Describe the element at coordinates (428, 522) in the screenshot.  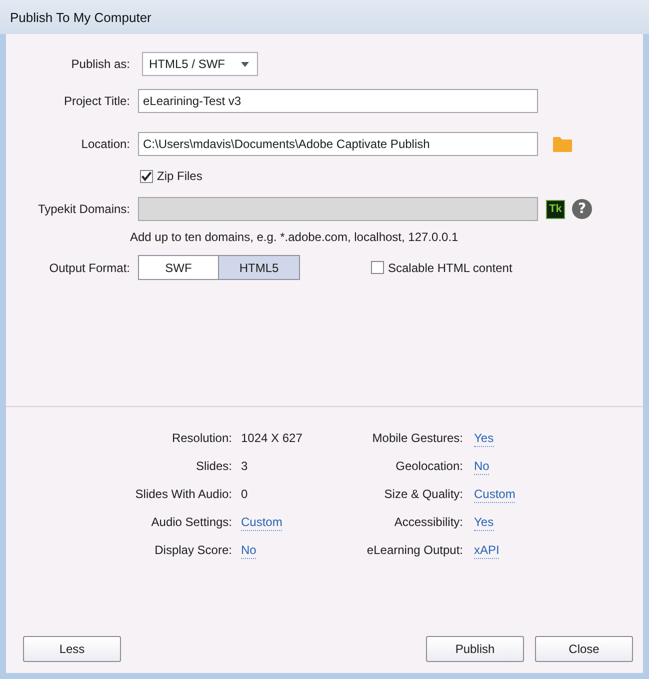
I see `setting-label: Accessibility:` at that location.